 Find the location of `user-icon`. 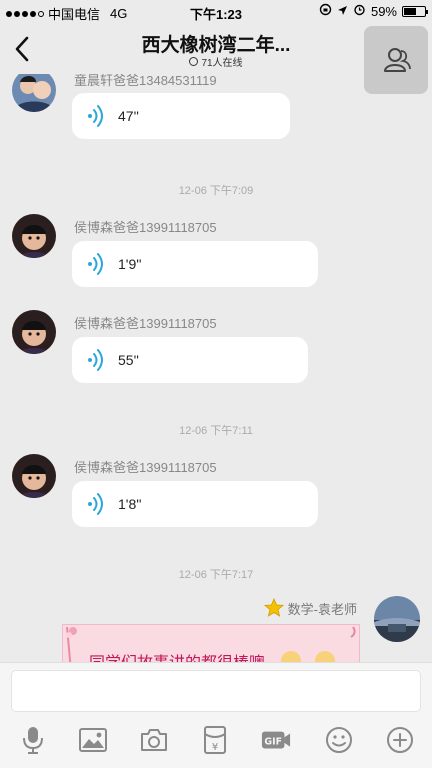

user-icon is located at coordinates (397, 60).